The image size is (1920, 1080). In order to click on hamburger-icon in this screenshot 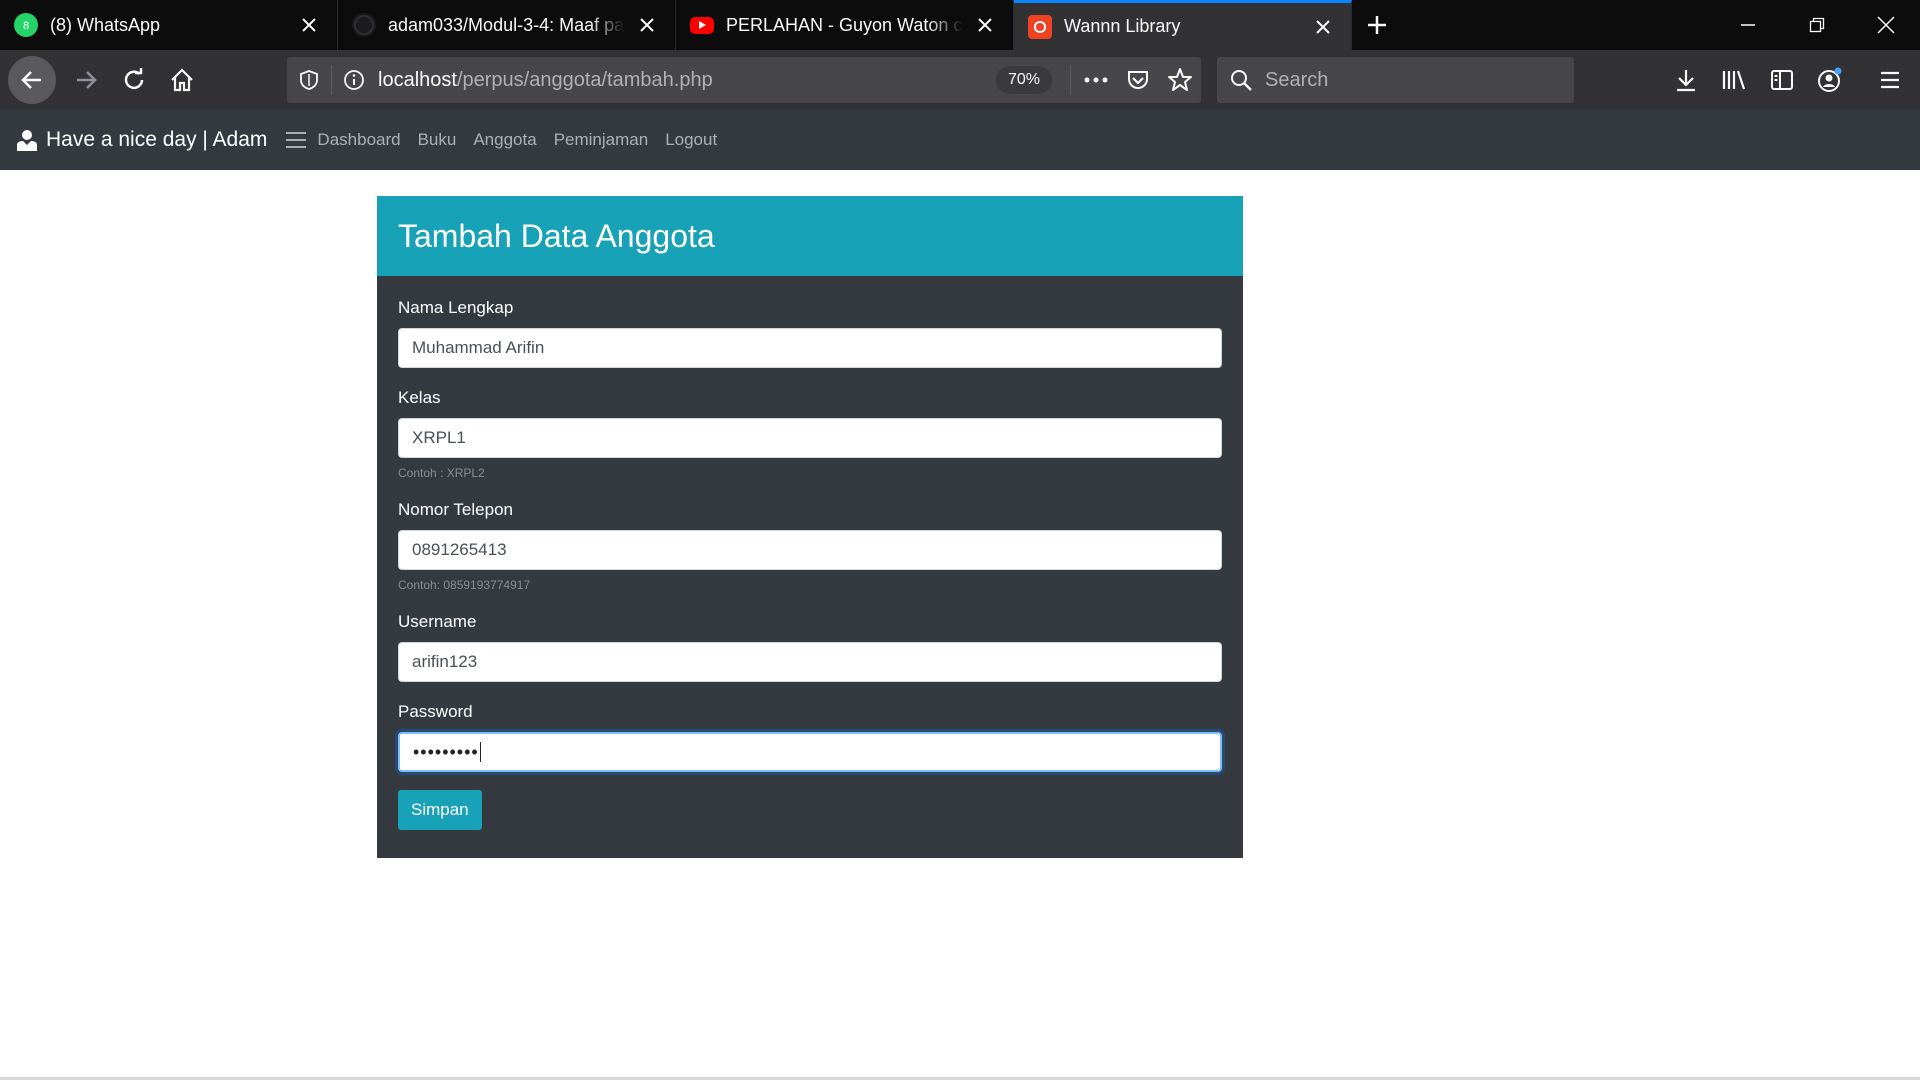, I will do `click(1890, 80)`.